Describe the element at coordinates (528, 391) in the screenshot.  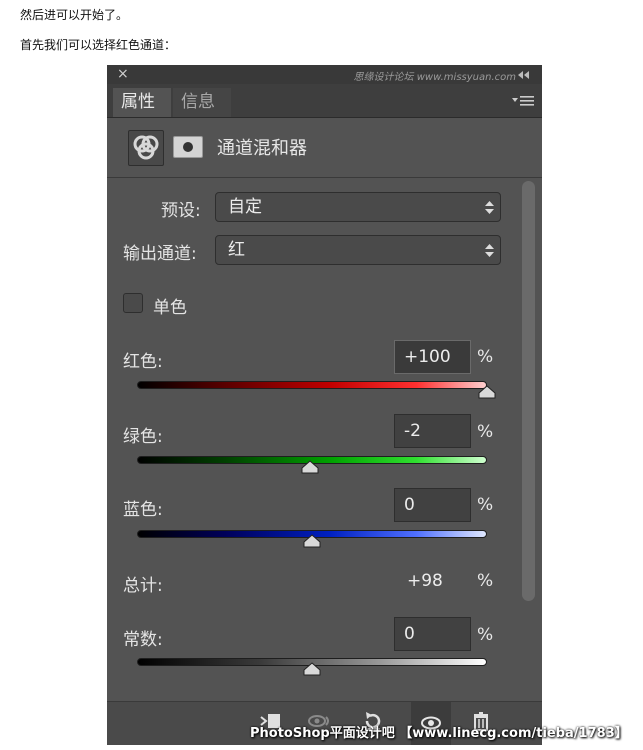
I see `scrollbar` at that location.